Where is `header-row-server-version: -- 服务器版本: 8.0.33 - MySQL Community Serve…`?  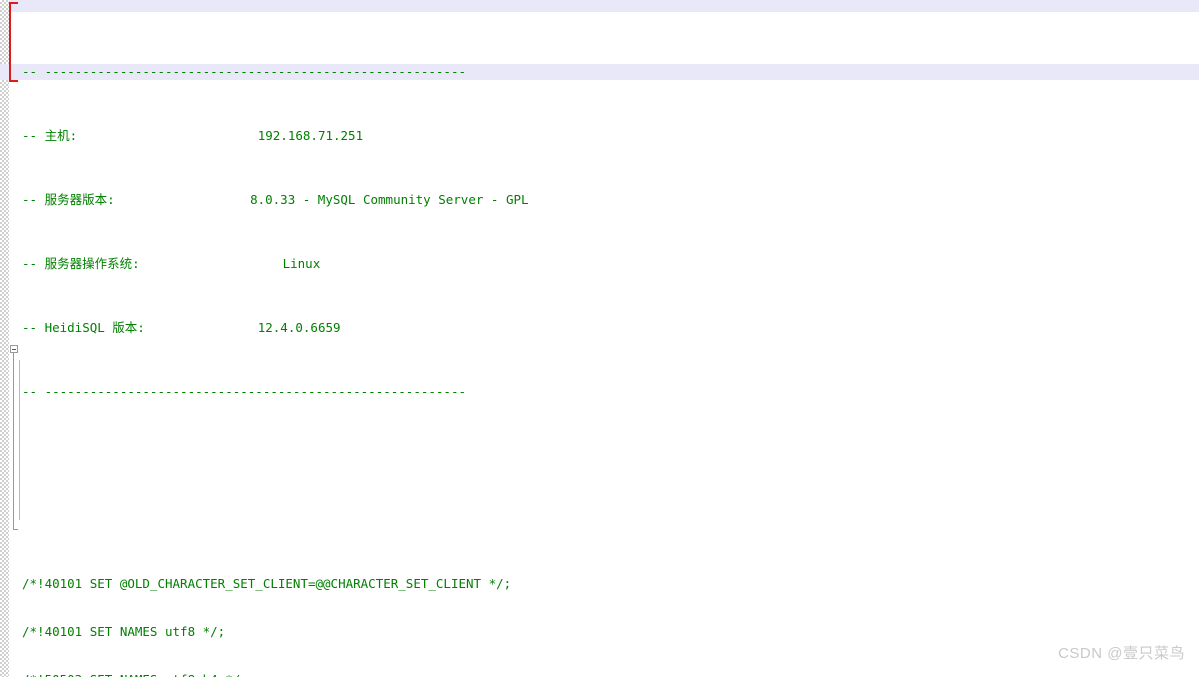 header-row-server-version: -- 服务器版本: 8.0.33 - MySQL Community Serve… is located at coordinates (275, 199).